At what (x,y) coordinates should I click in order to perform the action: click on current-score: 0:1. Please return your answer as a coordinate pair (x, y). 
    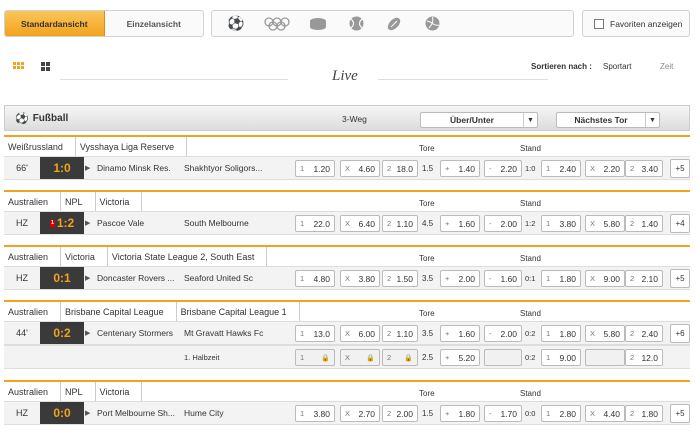
    Looking at the image, I should click on (530, 278).